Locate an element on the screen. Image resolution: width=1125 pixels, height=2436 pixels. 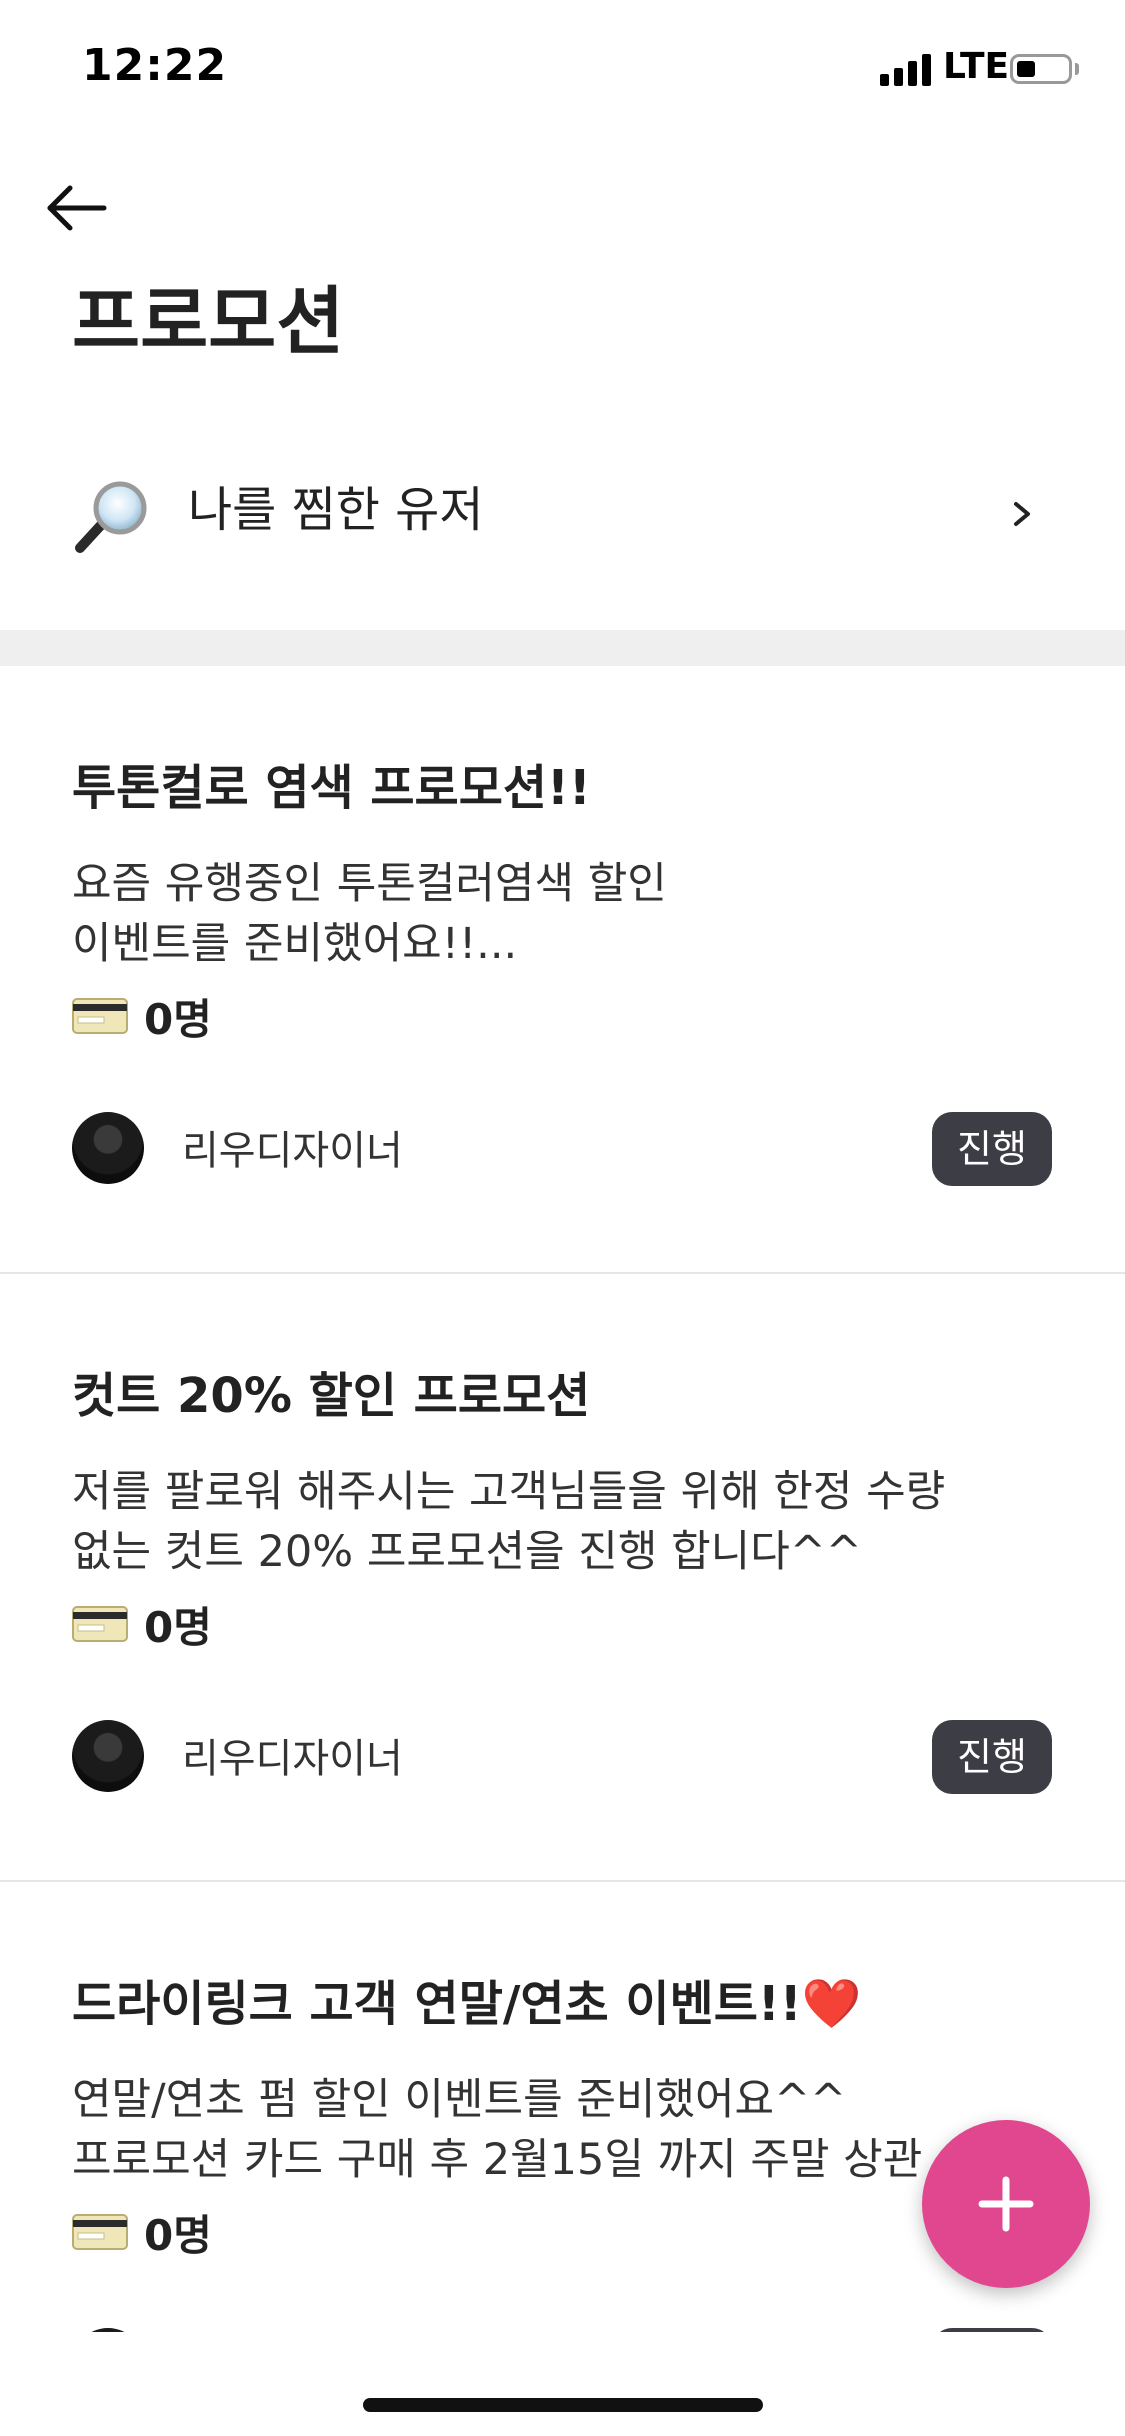
arrow-left-icon is located at coordinates (77, 208).